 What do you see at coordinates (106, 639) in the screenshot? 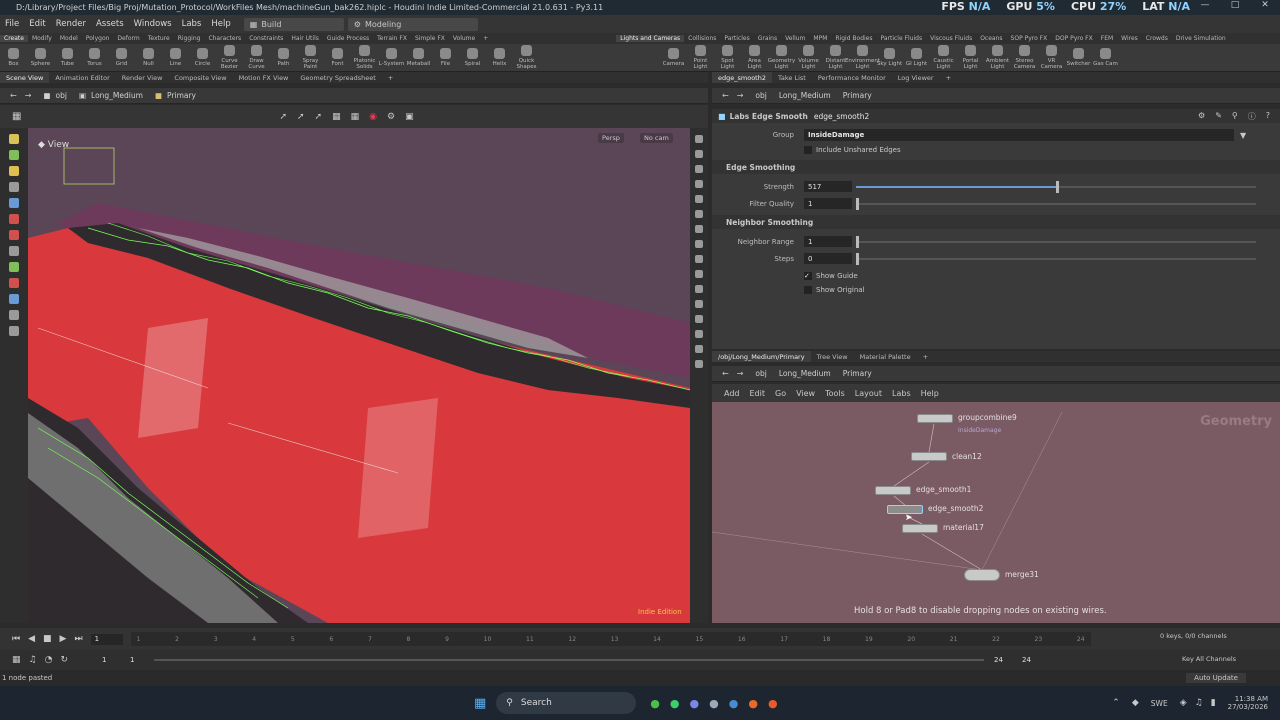
I see `current-frame-field: 1` at bounding box center [106, 639].